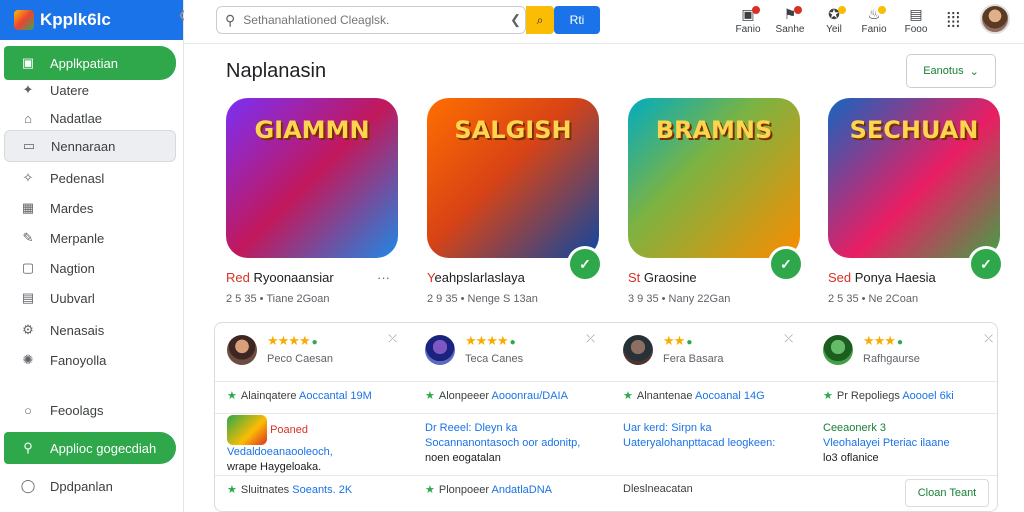 This screenshot has width=1024, height=512. What do you see at coordinates (714, 178) in the screenshot?
I see `app-thumbnail: BRAMNS` at bounding box center [714, 178].